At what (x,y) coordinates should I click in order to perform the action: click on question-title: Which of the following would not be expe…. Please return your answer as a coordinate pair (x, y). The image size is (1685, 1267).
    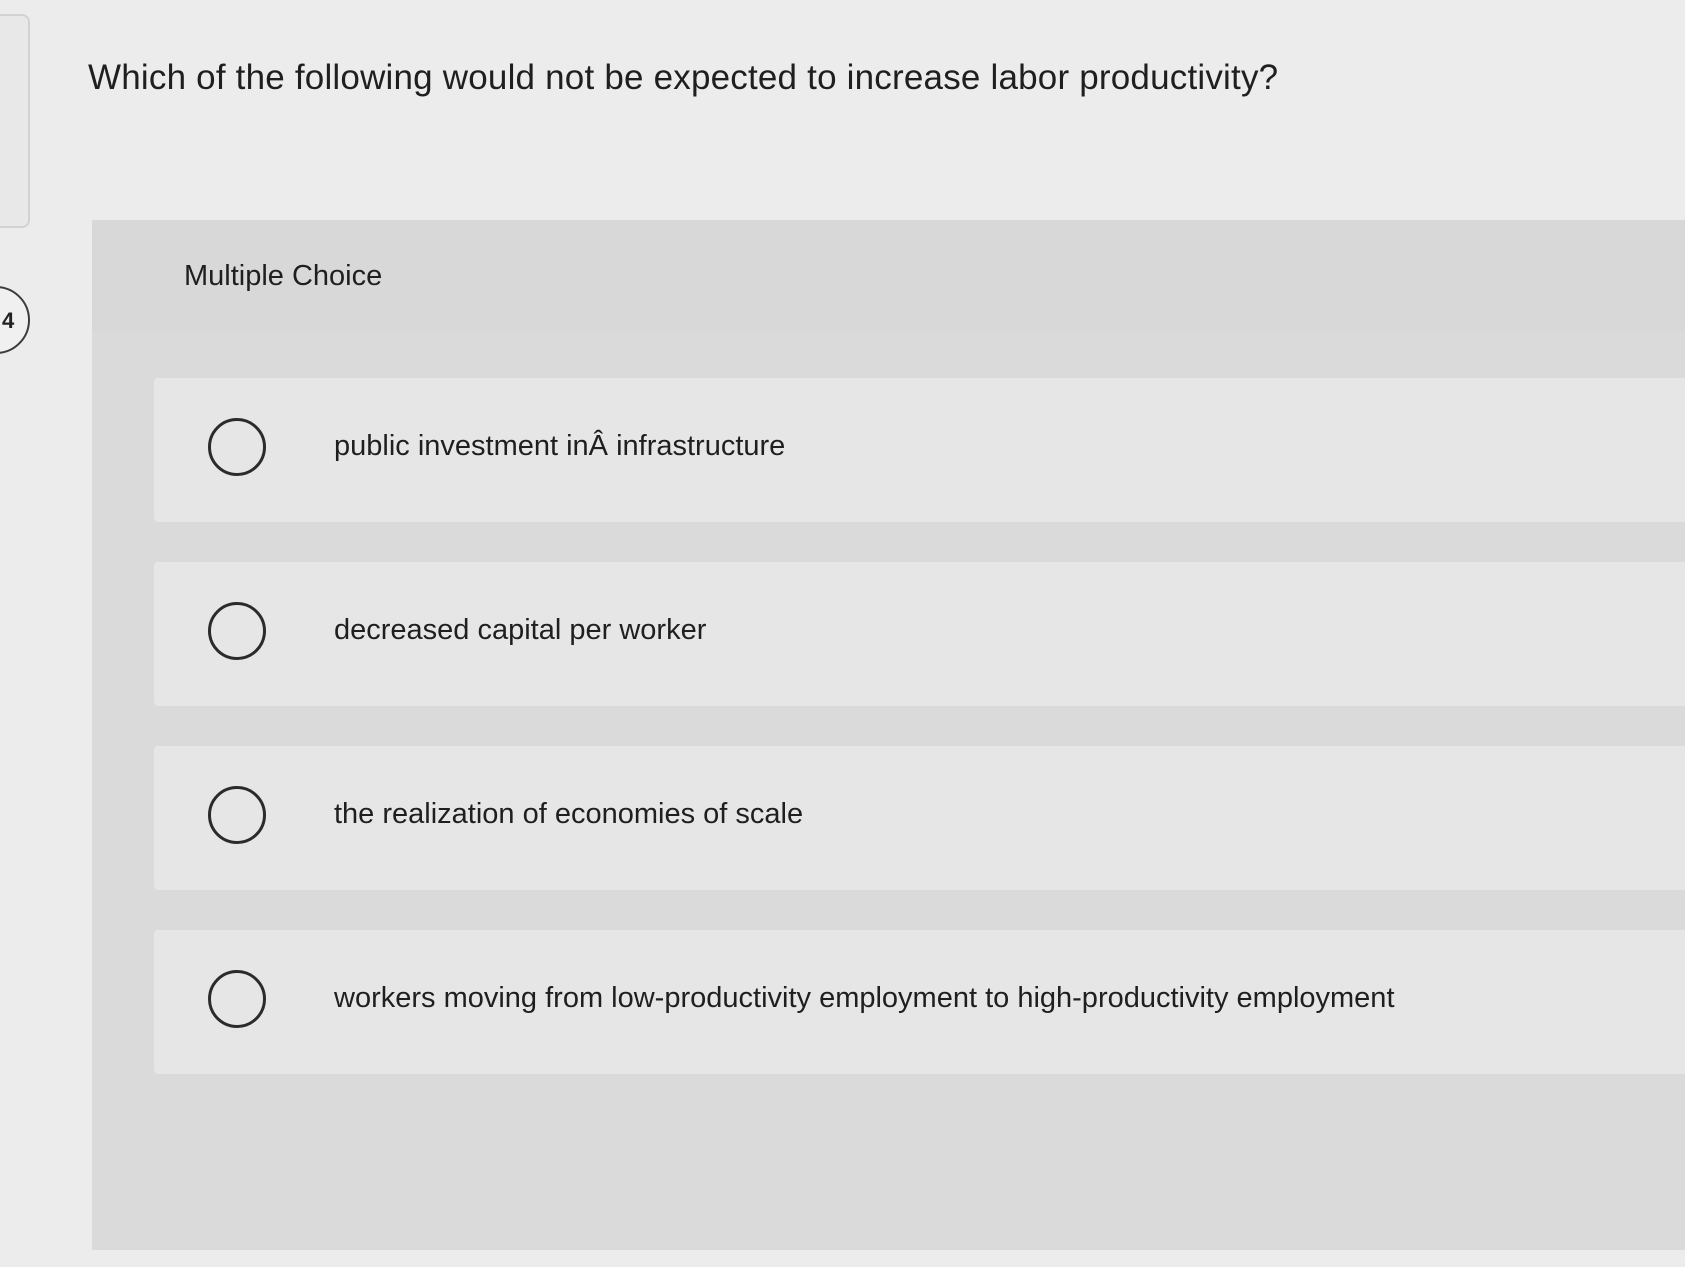
    Looking at the image, I should click on (683, 77).